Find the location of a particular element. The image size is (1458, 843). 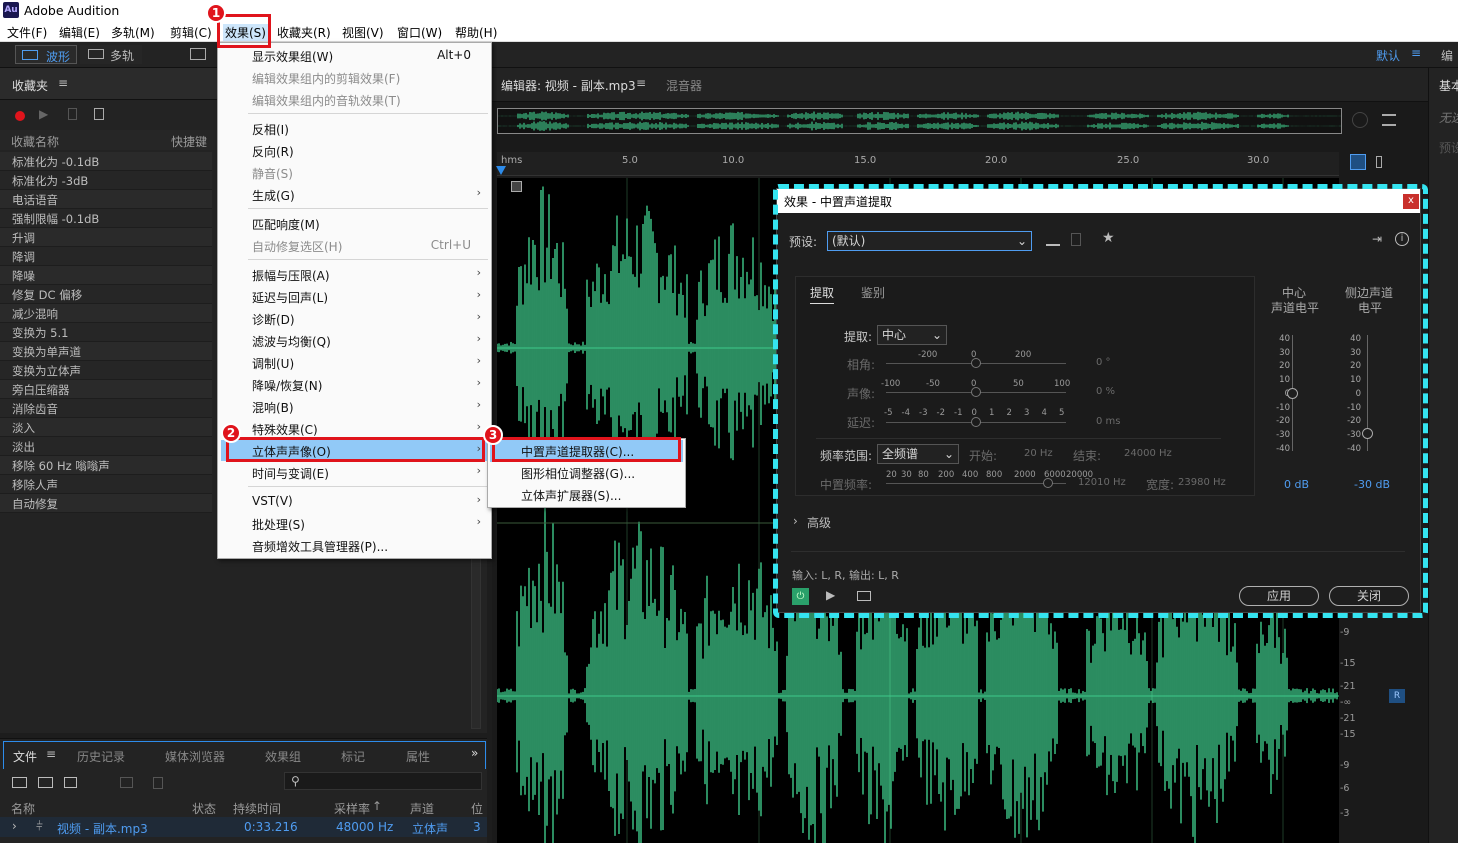

workspace-default: 默认 is located at coordinates (1388, 55).